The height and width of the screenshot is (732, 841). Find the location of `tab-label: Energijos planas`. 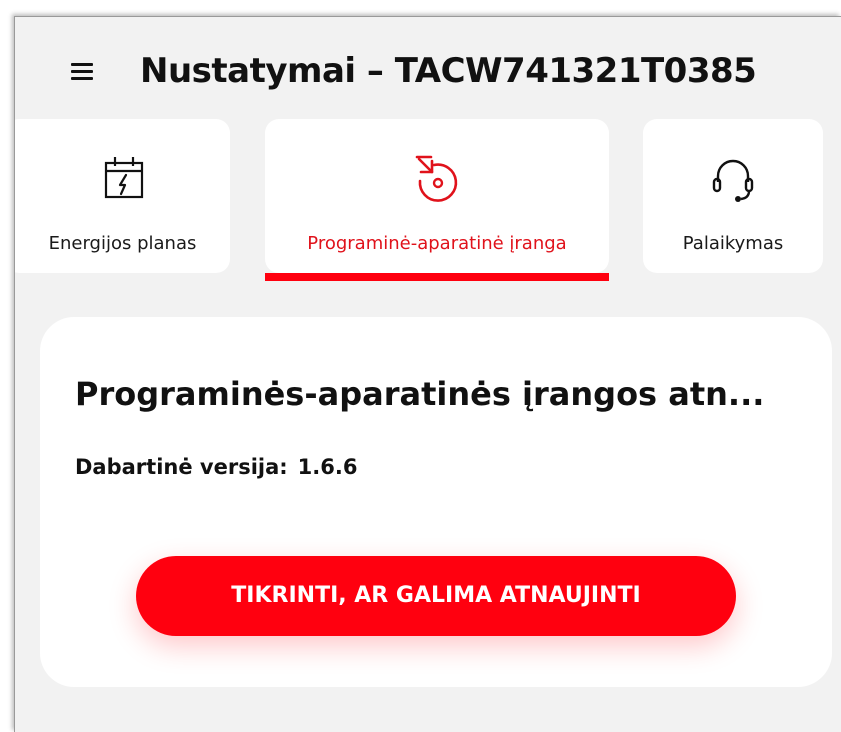

tab-label: Energijos planas is located at coordinates (122, 243).